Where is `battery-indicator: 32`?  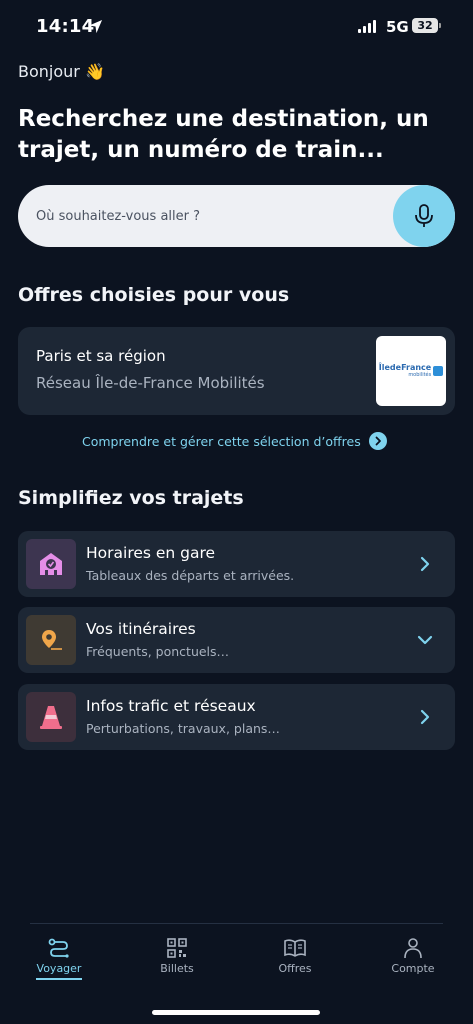 battery-indicator: 32 is located at coordinates (425, 25).